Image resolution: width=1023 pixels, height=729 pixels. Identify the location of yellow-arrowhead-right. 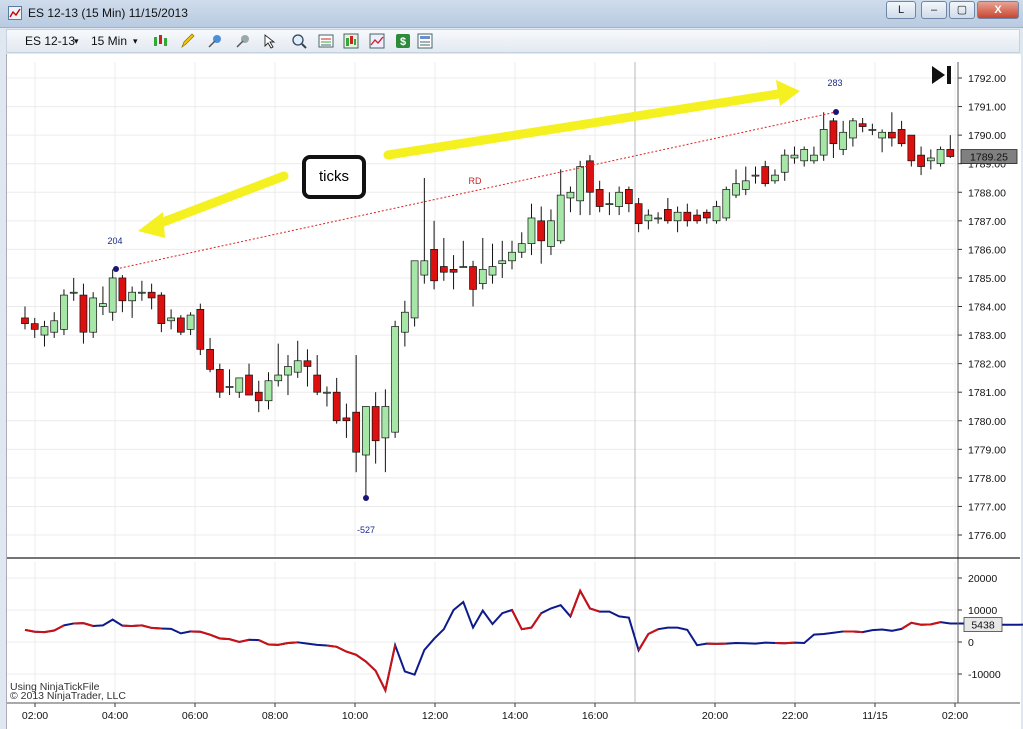
(788, 93).